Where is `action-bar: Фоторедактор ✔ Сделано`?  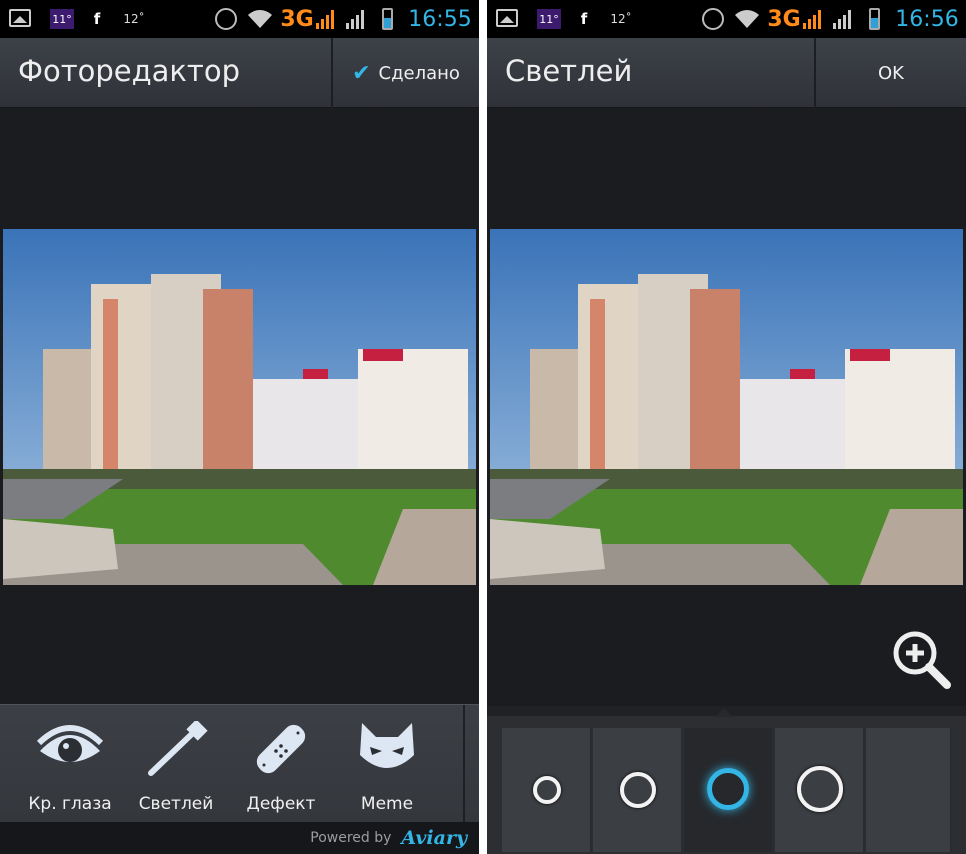
action-bar: Фоторедактор ✔ Сделано is located at coordinates (239, 73).